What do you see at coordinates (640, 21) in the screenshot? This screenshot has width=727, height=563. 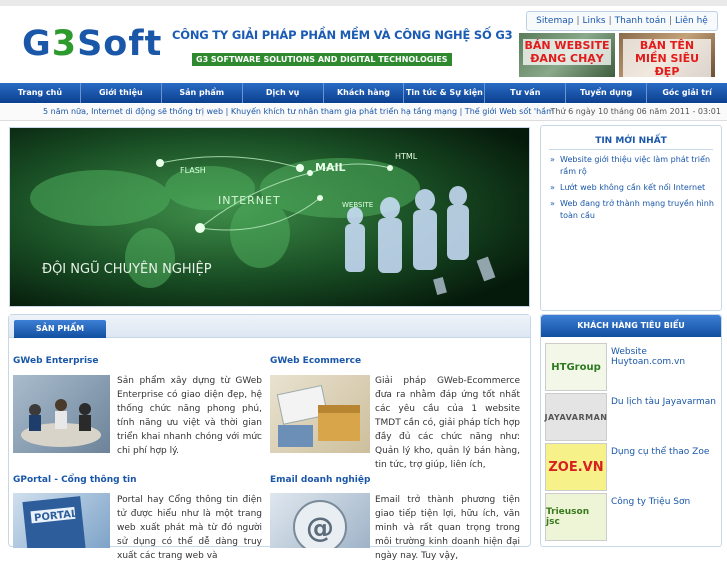 I see `payment-link: Thanh toán` at bounding box center [640, 21].